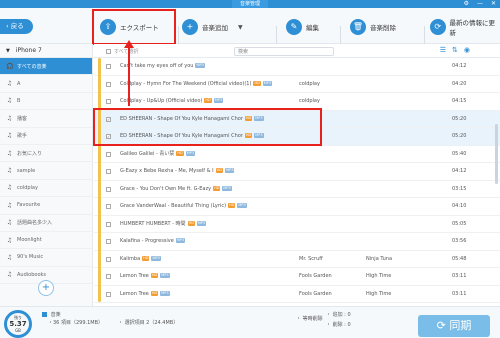 The image size is (500, 338). Describe the element at coordinates (46, 154) in the screenshot. I see `sidebar-item: ♫ お気に入り` at that location.